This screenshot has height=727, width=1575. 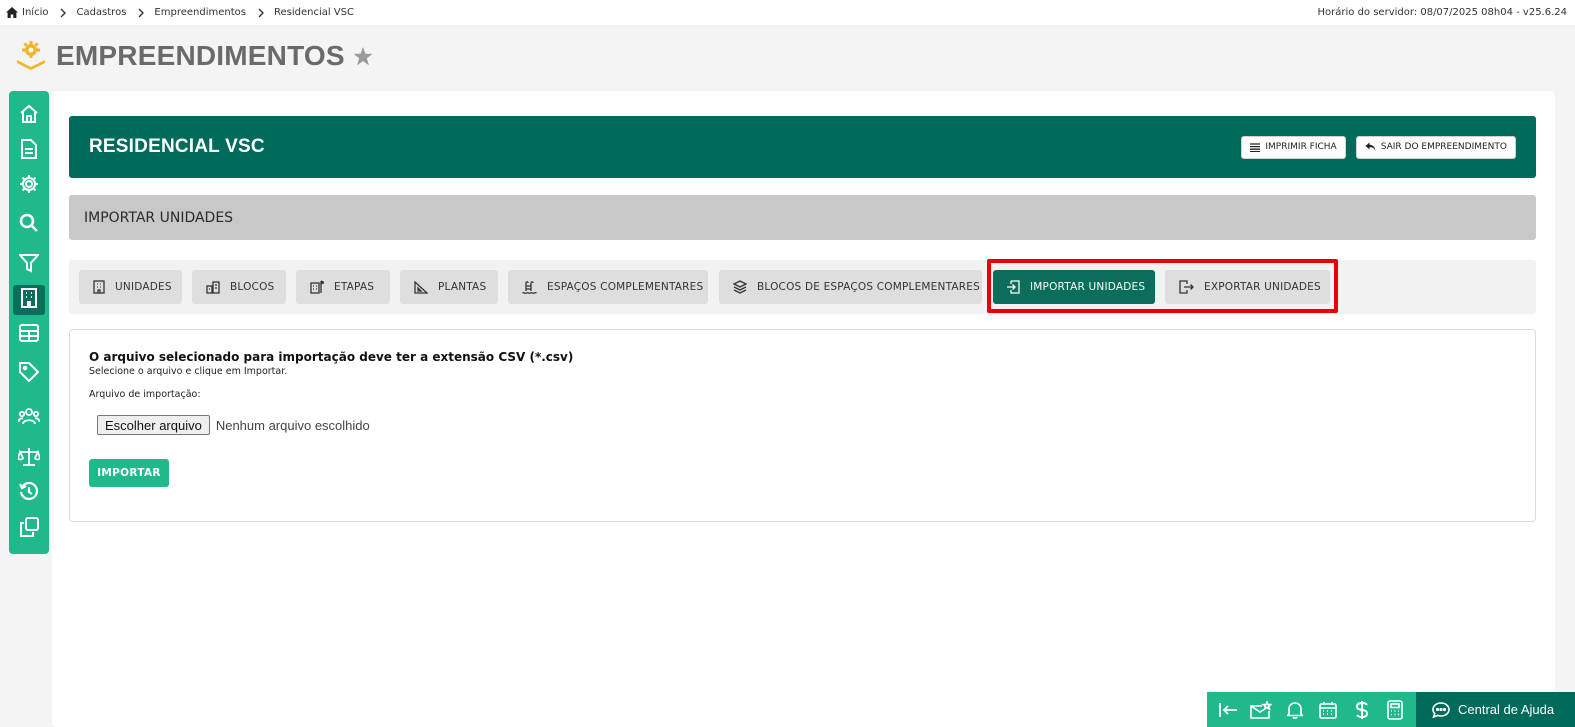 I want to click on sidebar-item-legal, so click(x=29, y=459).